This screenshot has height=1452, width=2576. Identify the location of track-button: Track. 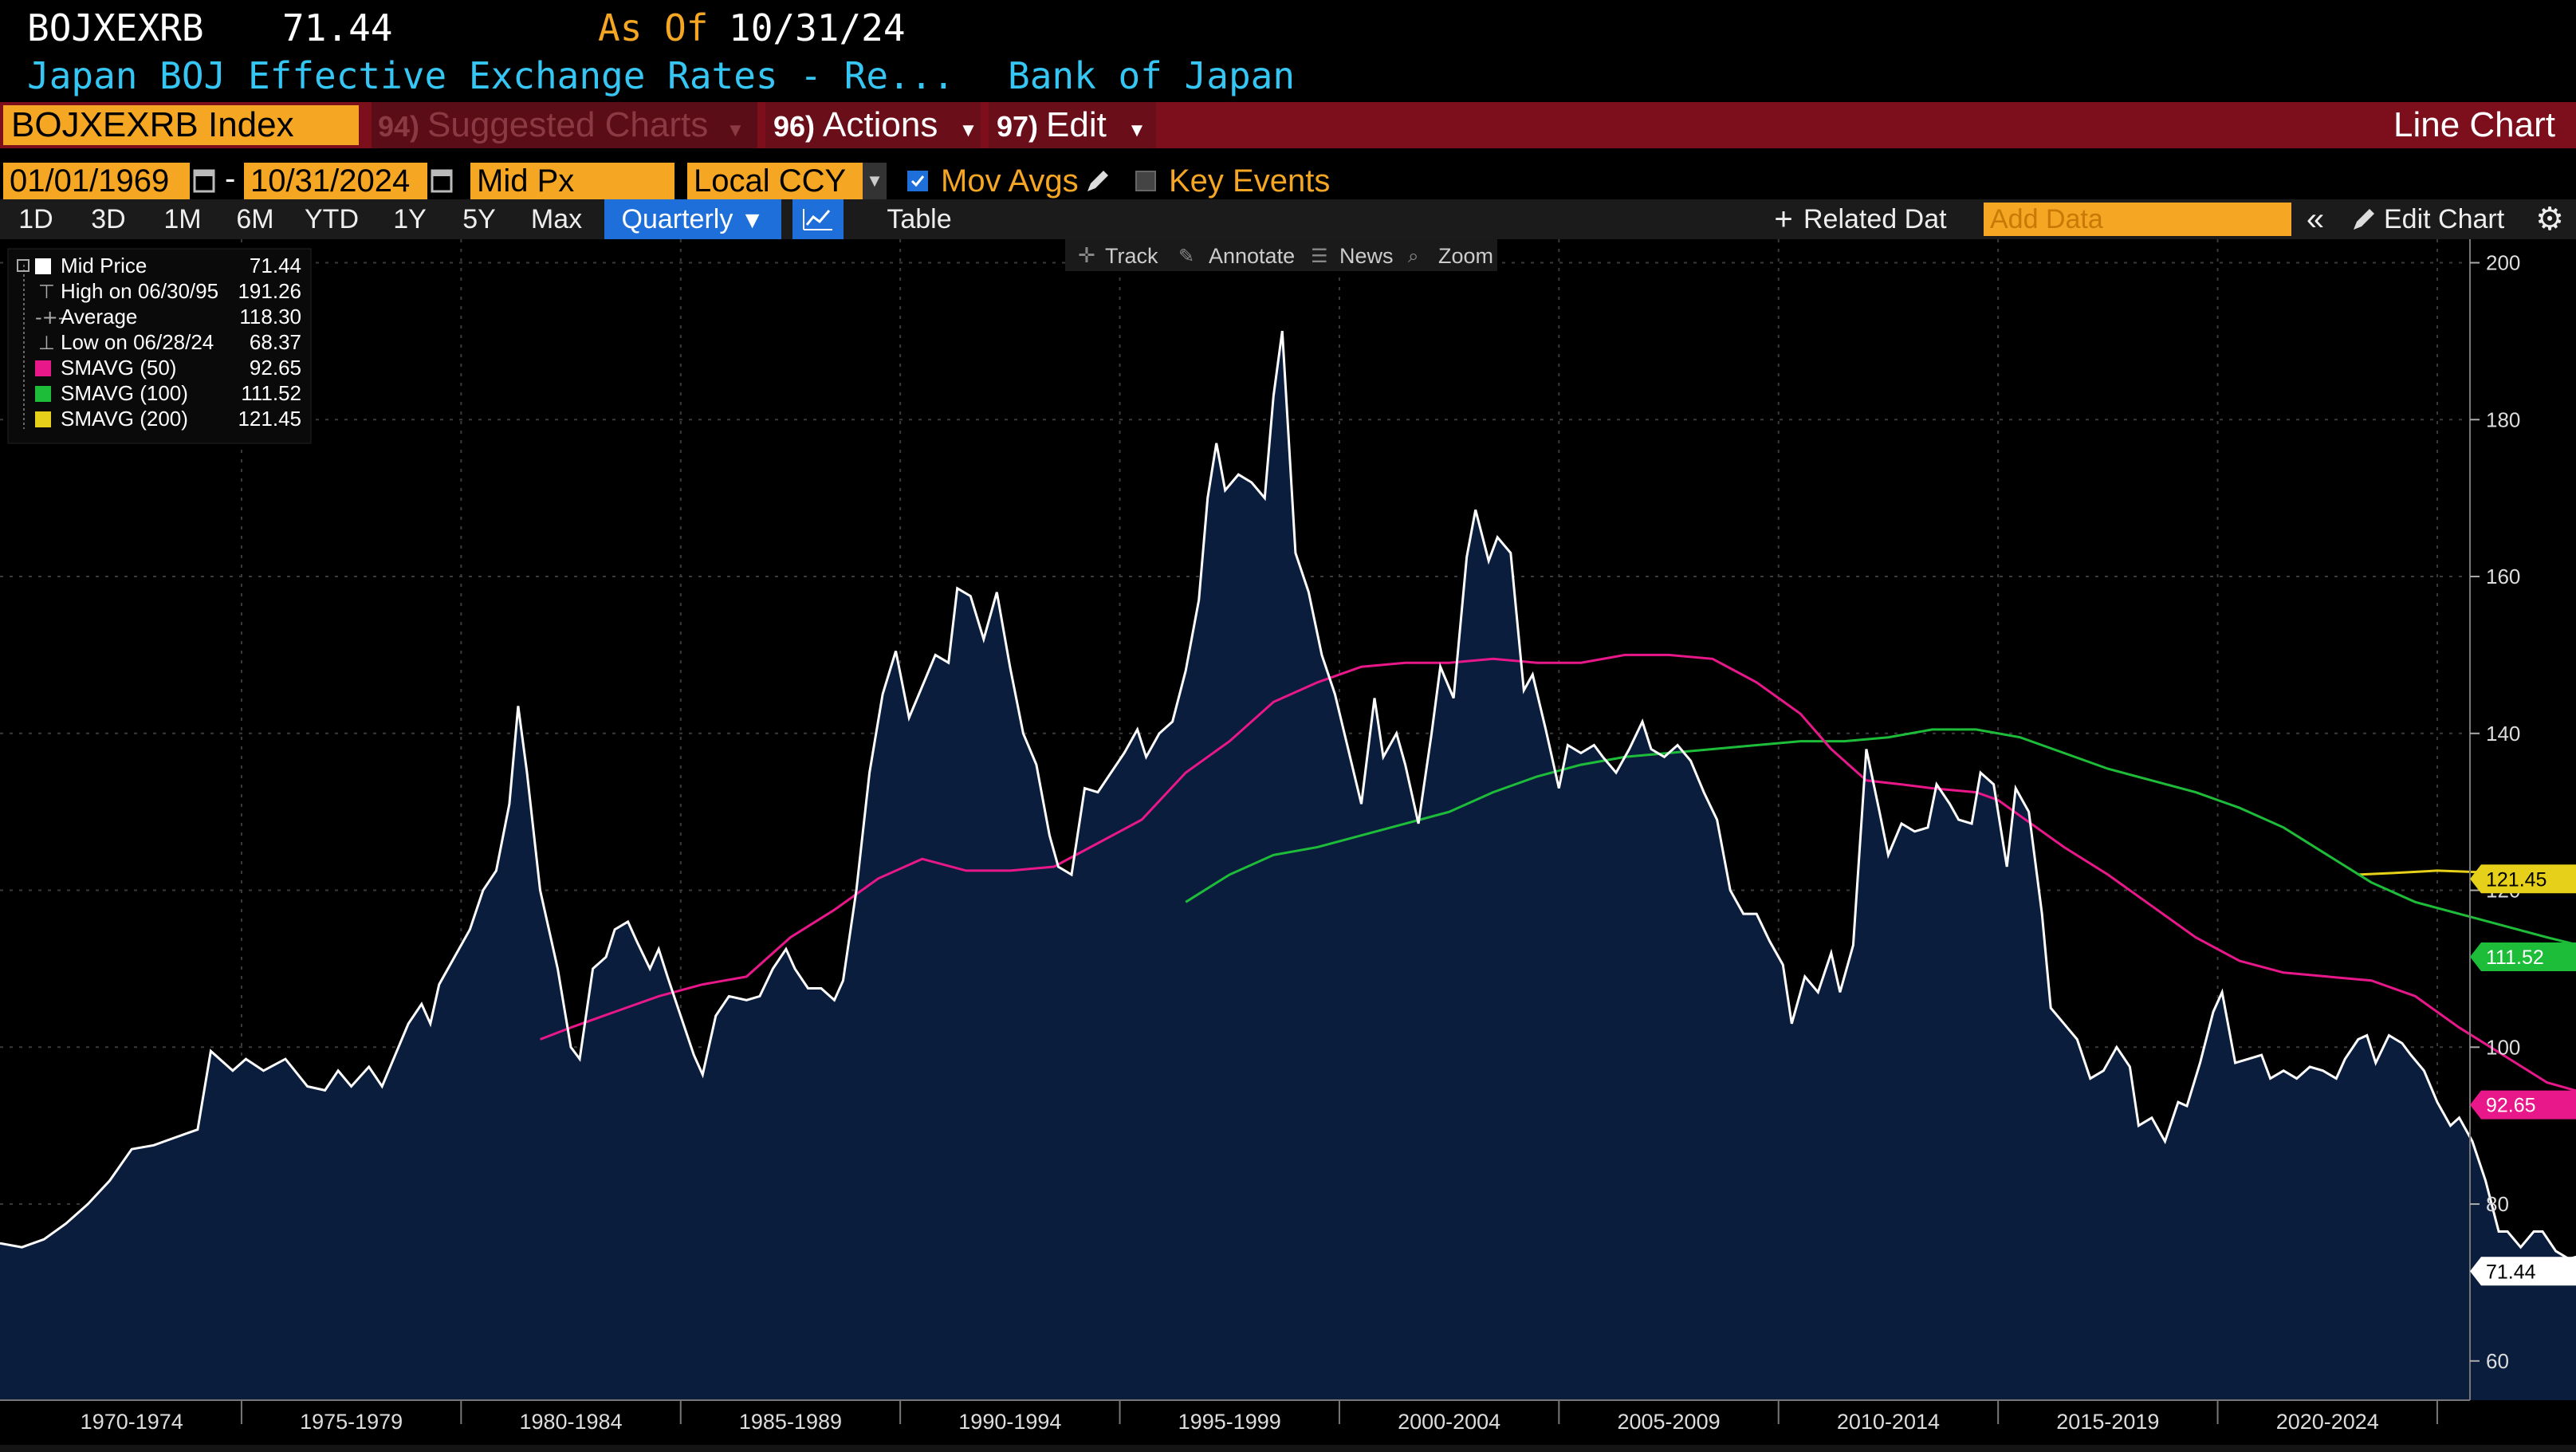
(1131, 256).